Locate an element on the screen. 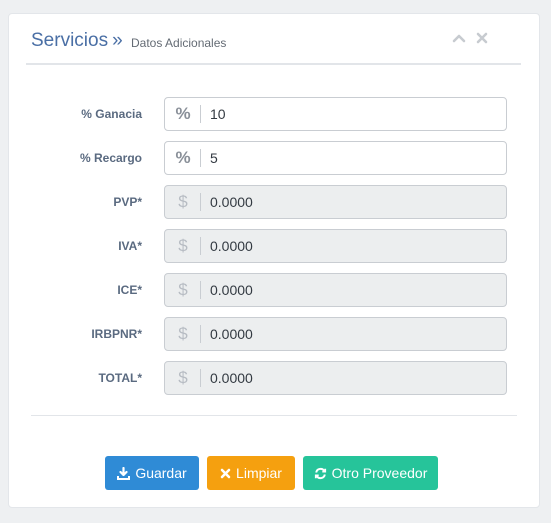  form-row-pvp: PVP* $ 0.0000 is located at coordinates (274, 202).